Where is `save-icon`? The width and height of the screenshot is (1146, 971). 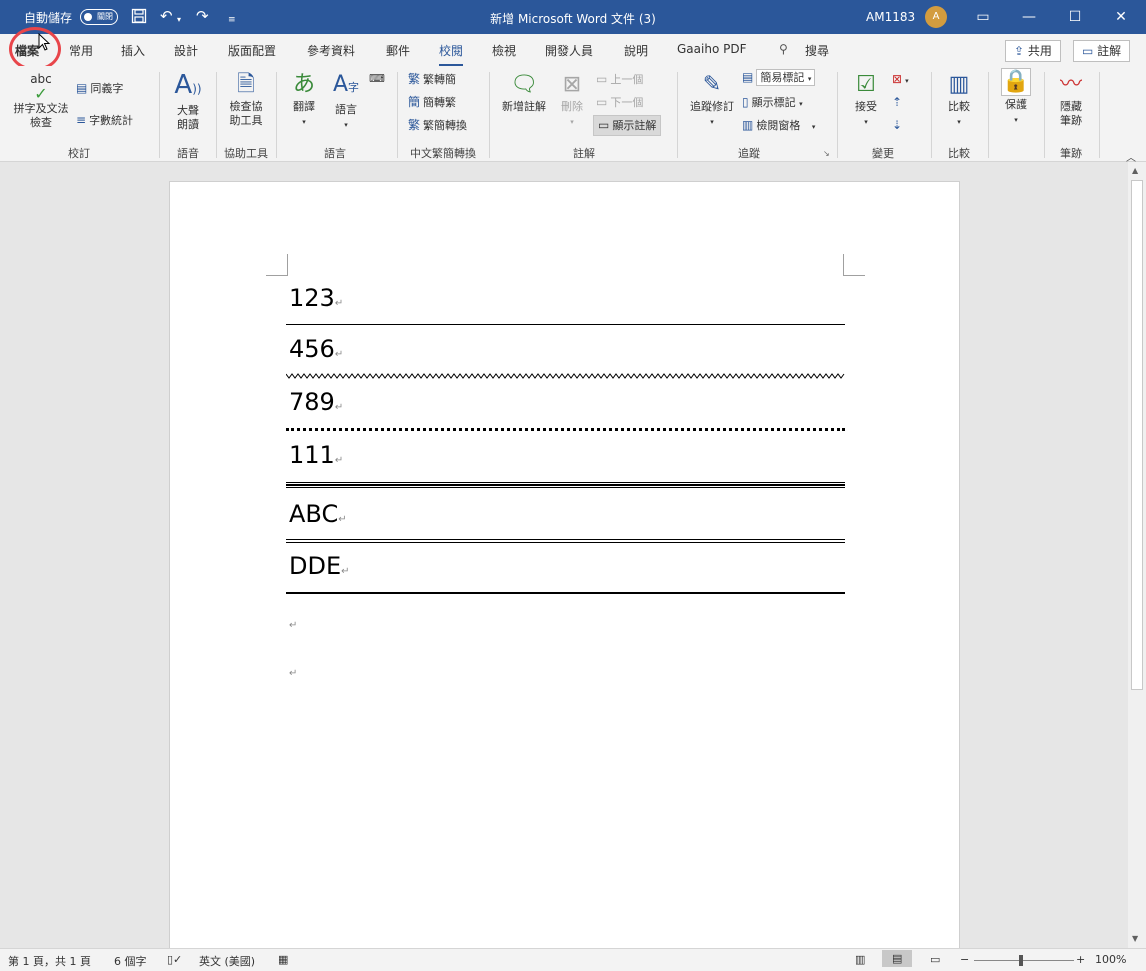
save-icon is located at coordinates (139, 17).